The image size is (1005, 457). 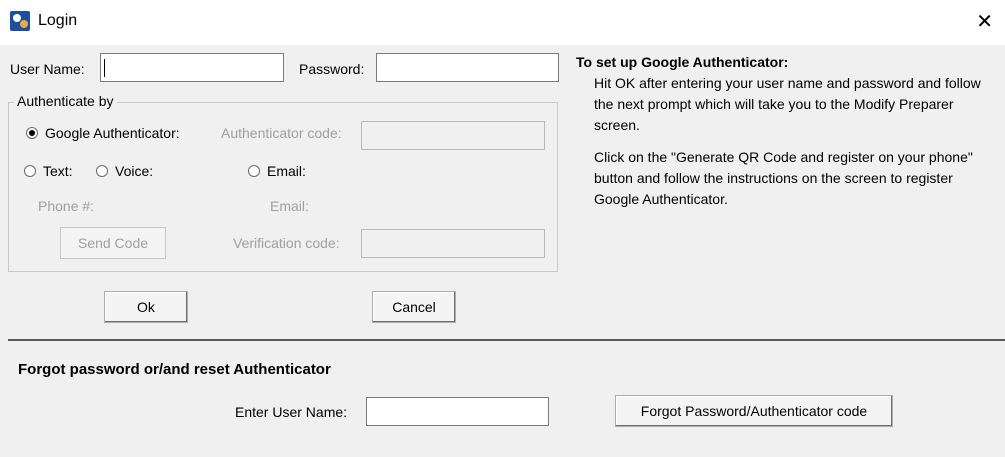 What do you see at coordinates (104, 68) in the screenshot?
I see `text-caret` at bounding box center [104, 68].